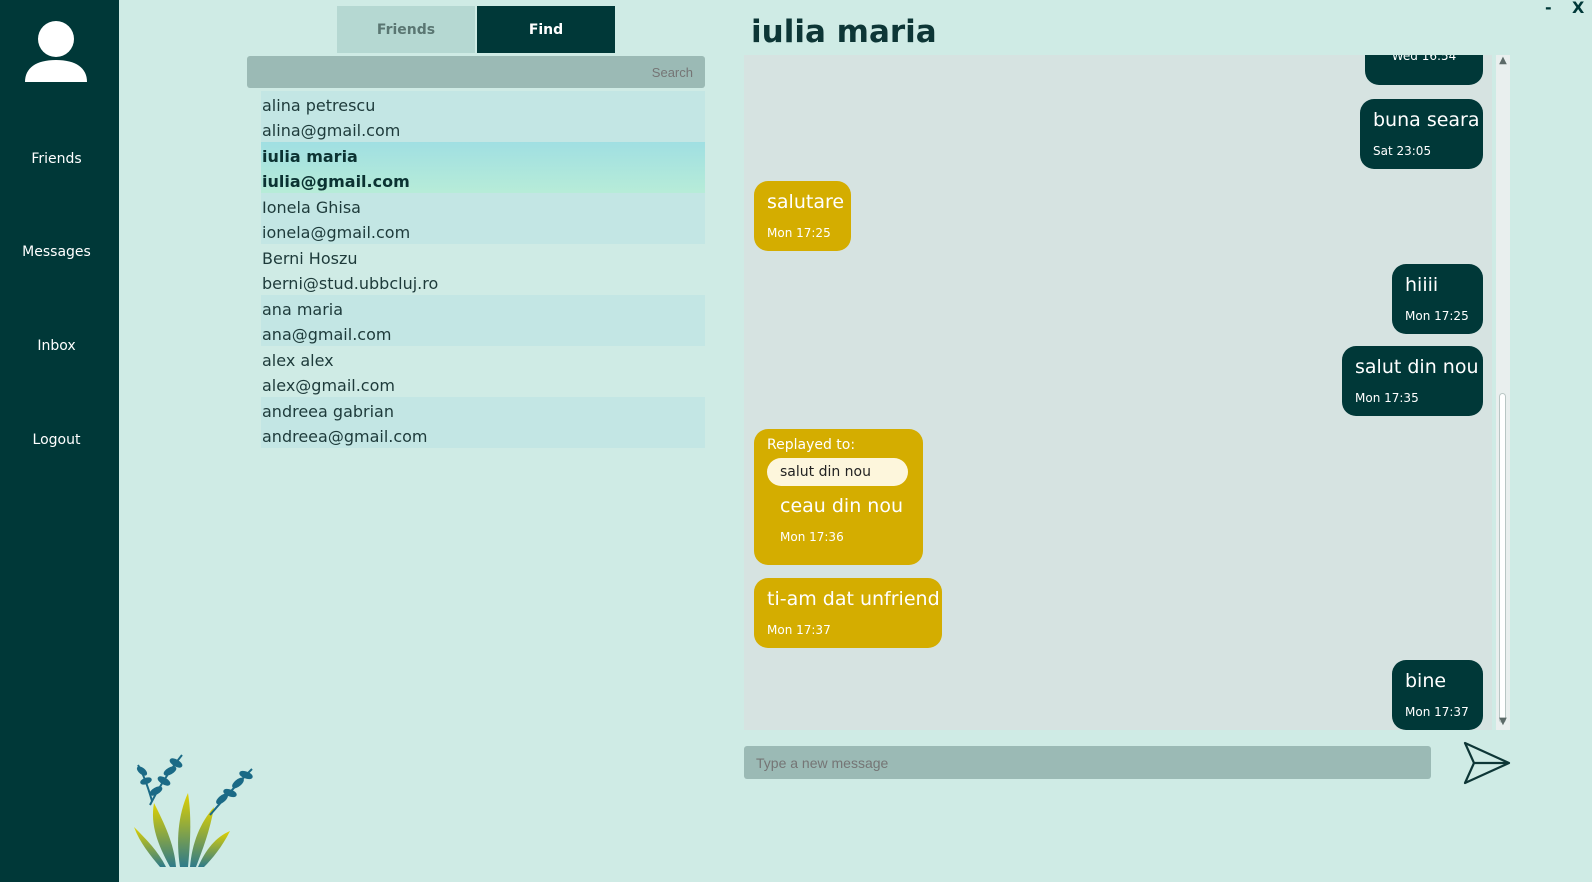  What do you see at coordinates (311, 207) in the screenshot?
I see `user-name: Ionela Ghisa` at bounding box center [311, 207].